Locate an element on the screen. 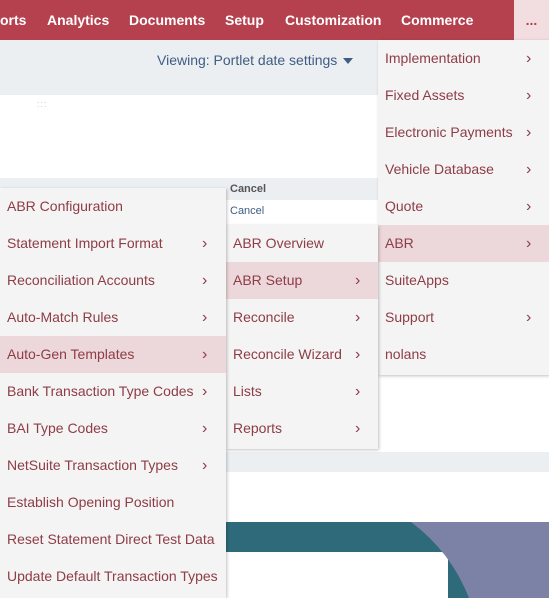 The image size is (549, 598). menu-item-reset-statement-direct-test-data: Reset Statement Direct Test Data is located at coordinates (113, 539).